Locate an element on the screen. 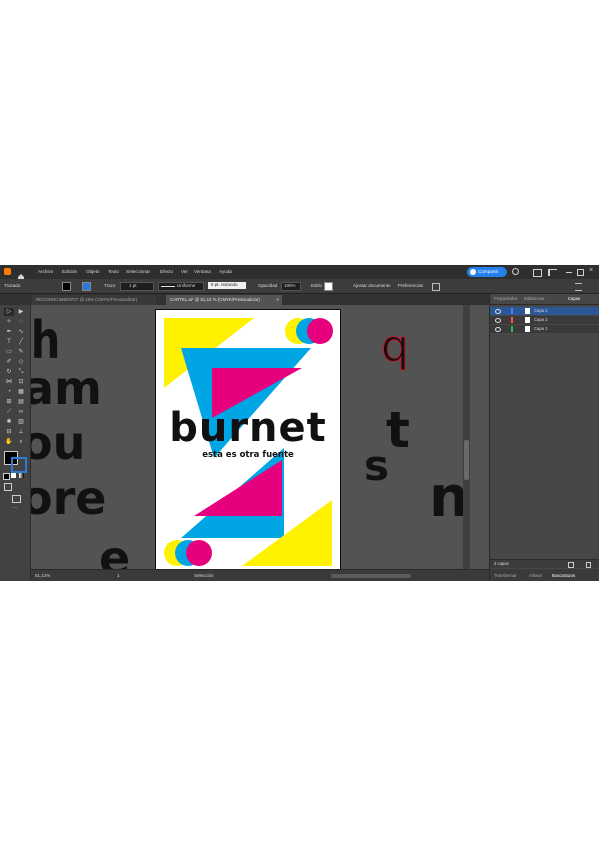 This screenshot has height=848, width=599. rotate-tool-icon: ↻ is located at coordinates (9, 372).